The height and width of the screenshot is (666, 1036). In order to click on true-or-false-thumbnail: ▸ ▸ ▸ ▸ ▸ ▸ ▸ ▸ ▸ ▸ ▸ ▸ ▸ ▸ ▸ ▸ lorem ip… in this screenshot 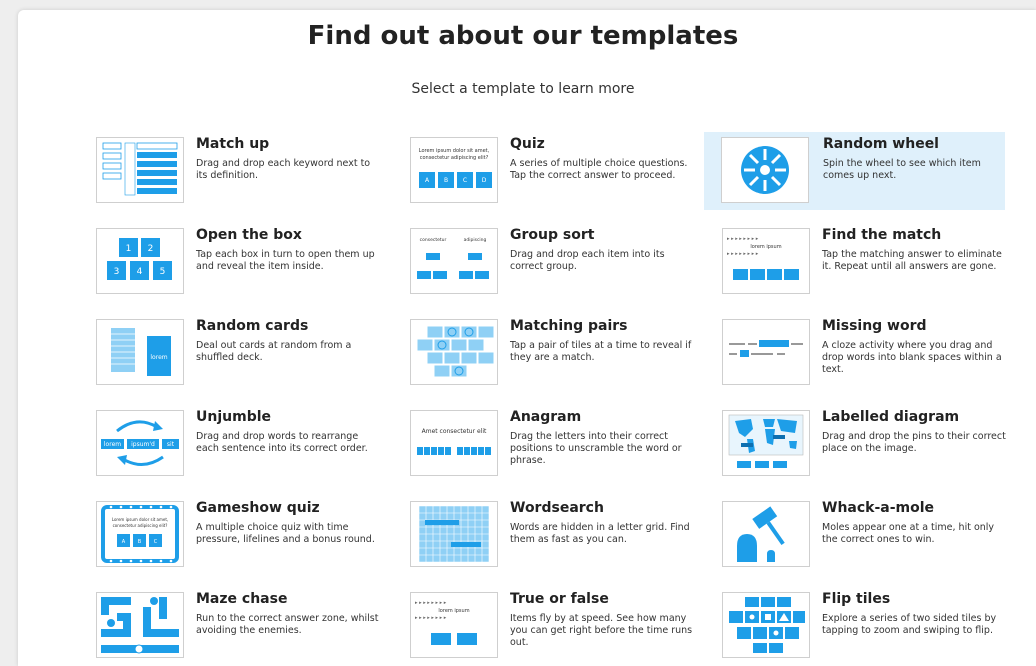, I will do `click(454, 625)`.